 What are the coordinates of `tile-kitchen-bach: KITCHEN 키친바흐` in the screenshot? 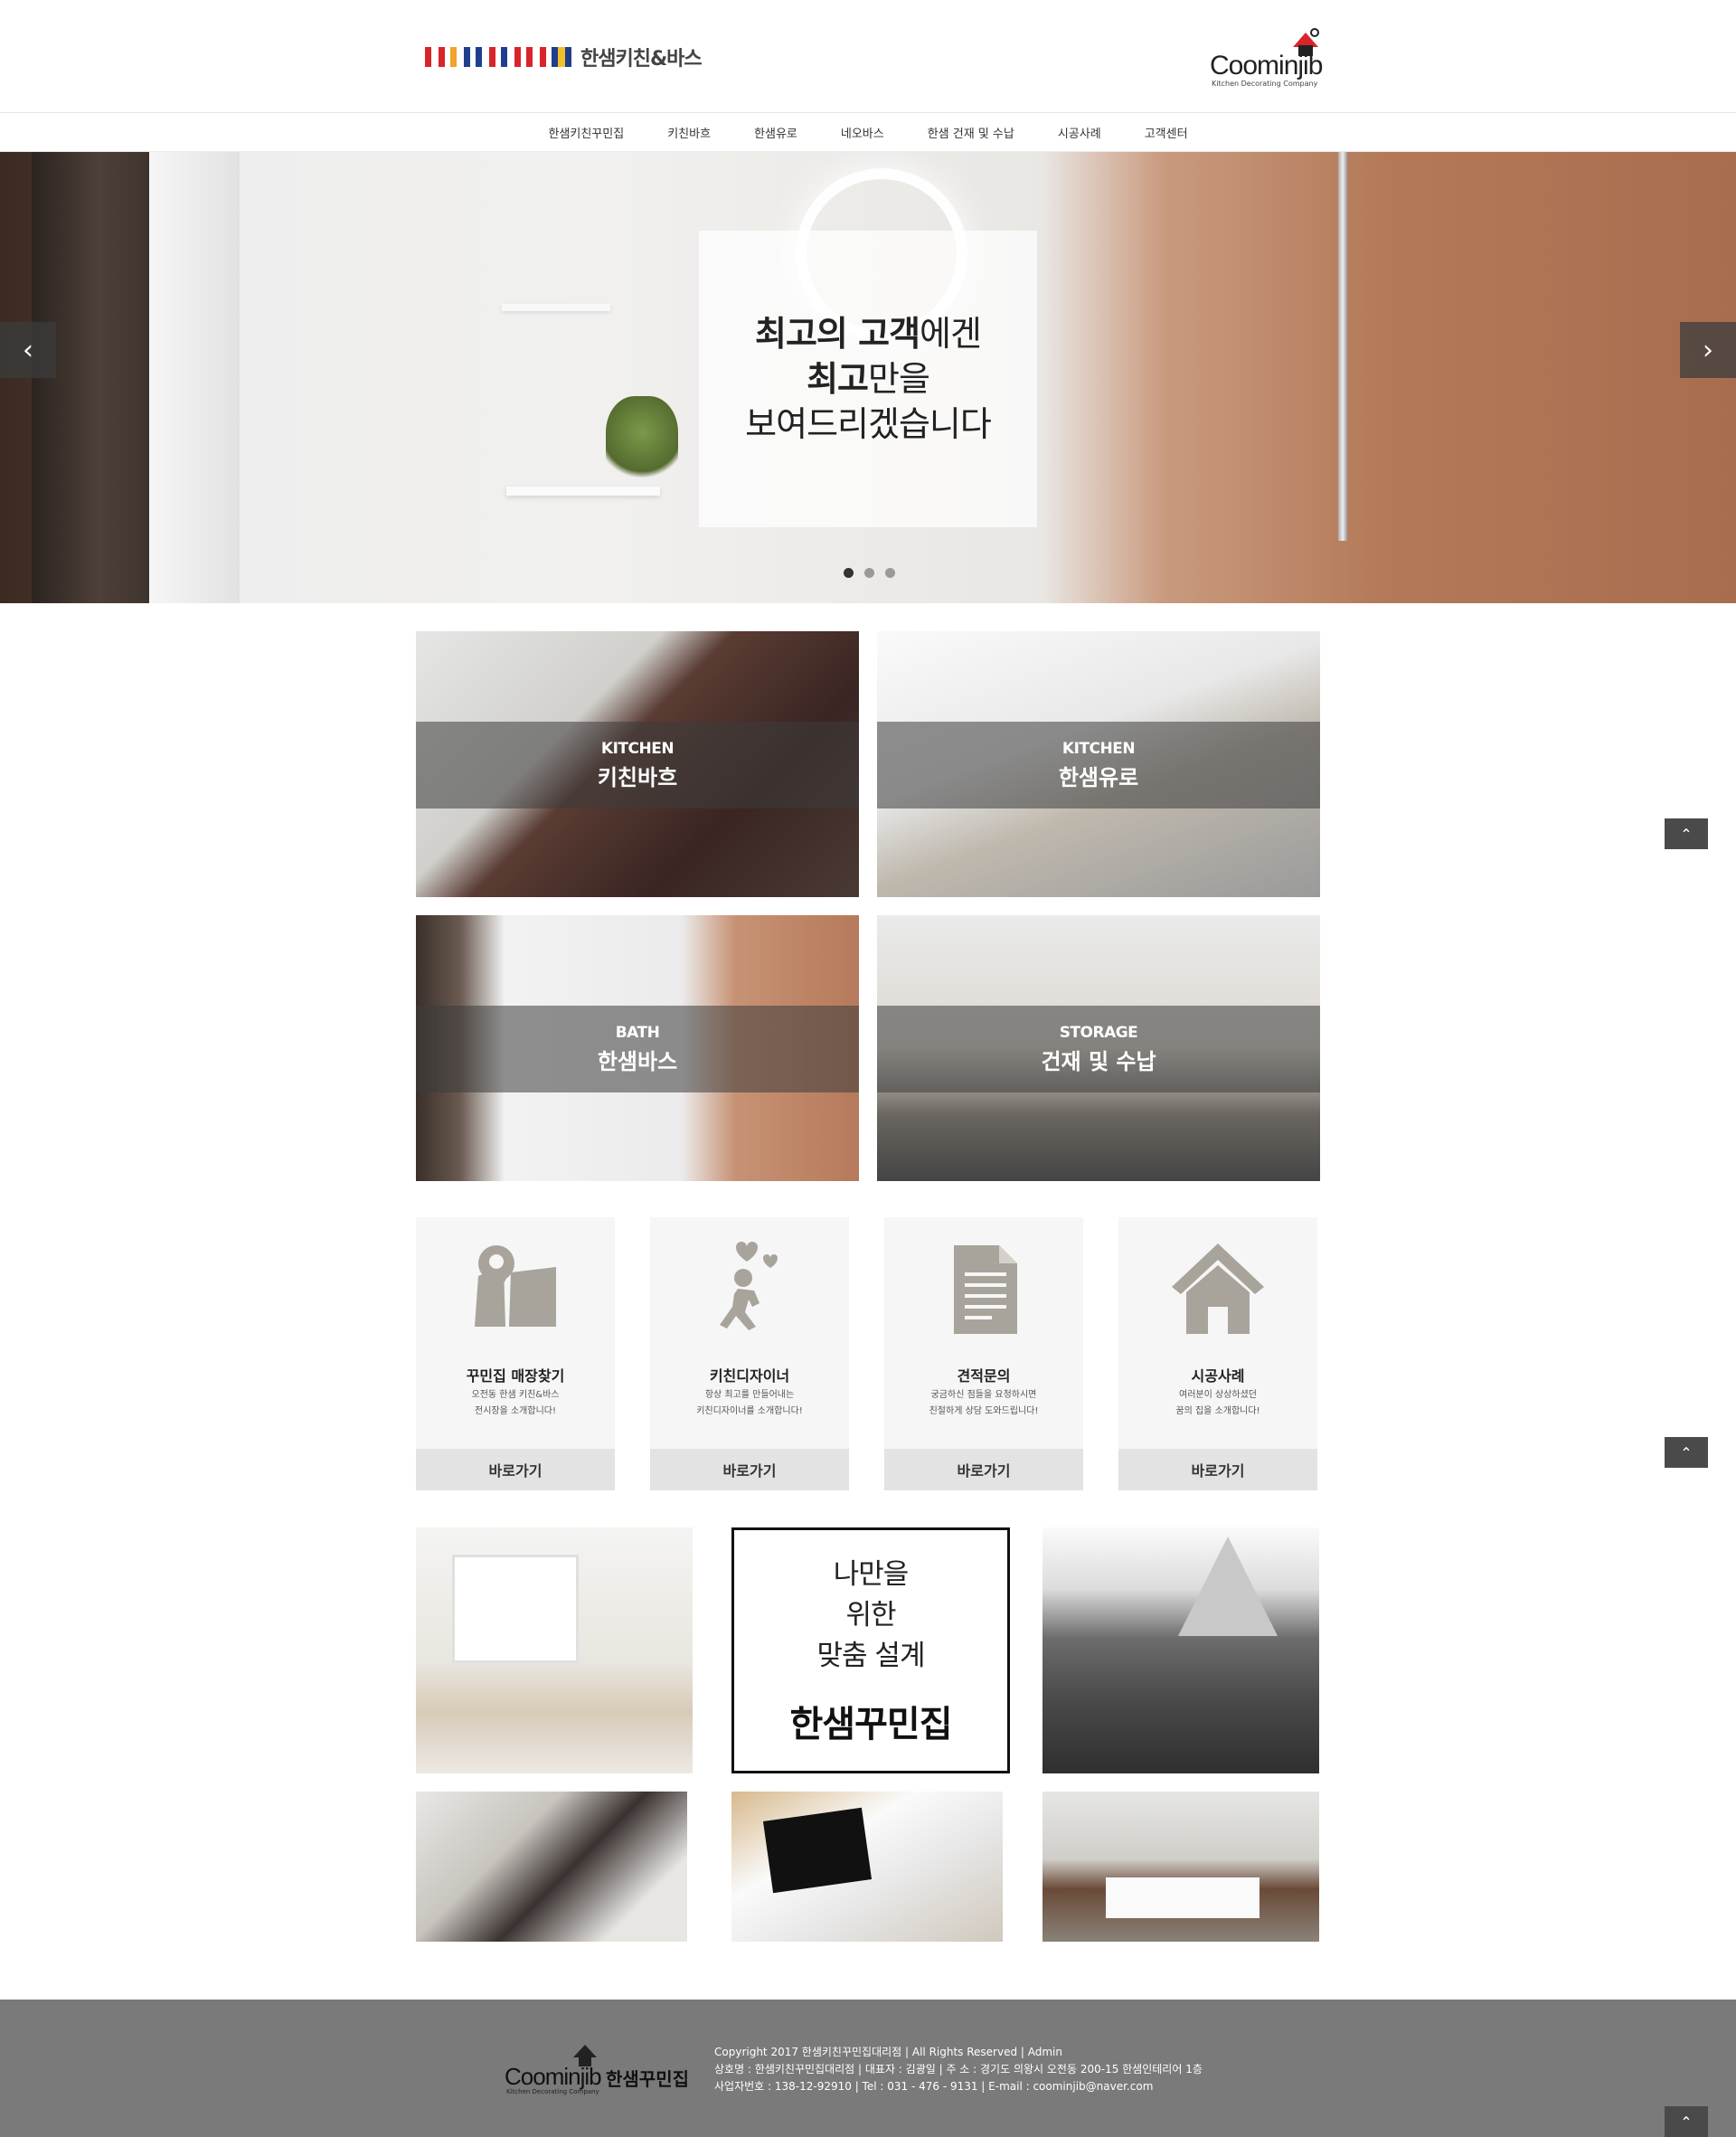 It's located at (638, 764).